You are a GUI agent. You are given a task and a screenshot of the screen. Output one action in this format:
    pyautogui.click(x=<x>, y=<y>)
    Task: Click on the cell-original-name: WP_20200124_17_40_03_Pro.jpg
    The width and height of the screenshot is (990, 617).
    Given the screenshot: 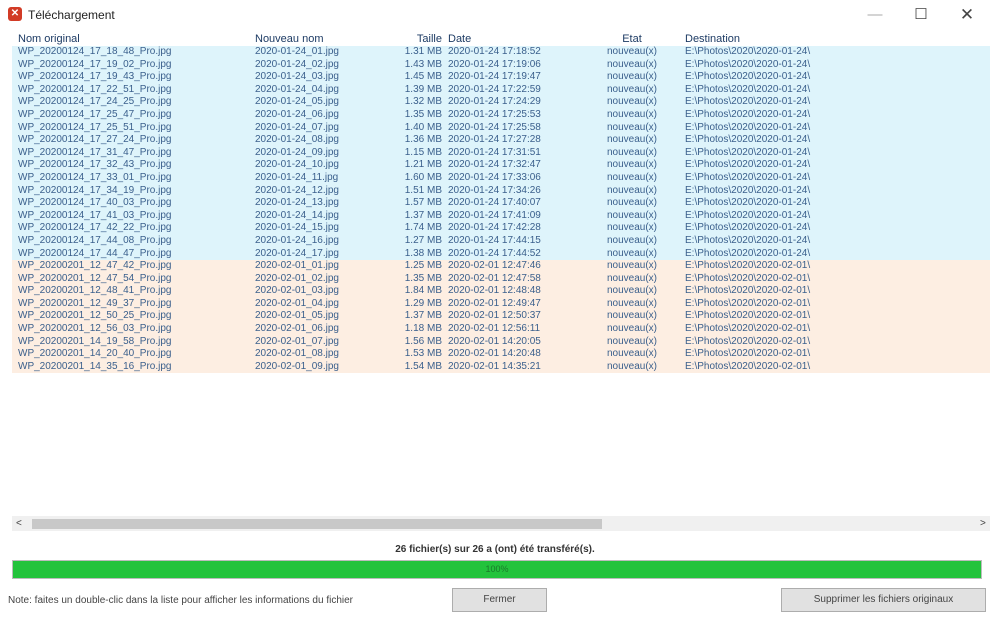 What is the action you would take?
    pyautogui.click(x=95, y=203)
    